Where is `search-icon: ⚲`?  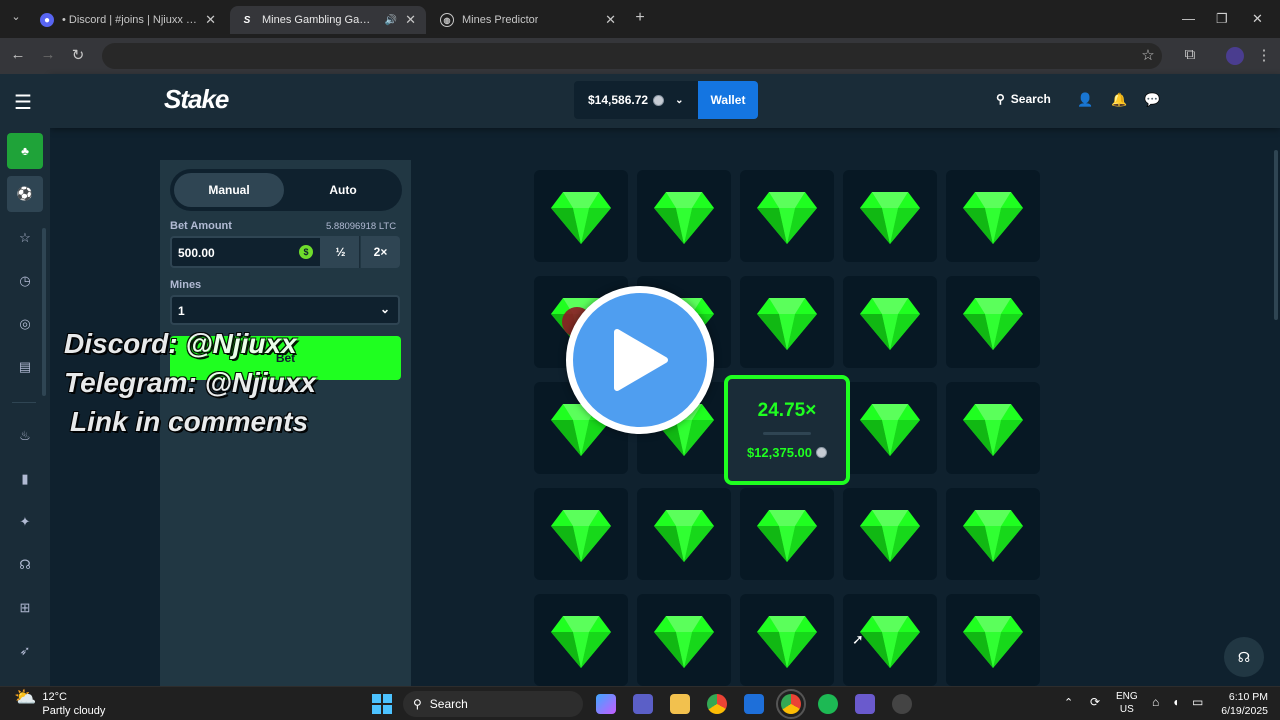 search-icon: ⚲ is located at coordinates (417, 704).